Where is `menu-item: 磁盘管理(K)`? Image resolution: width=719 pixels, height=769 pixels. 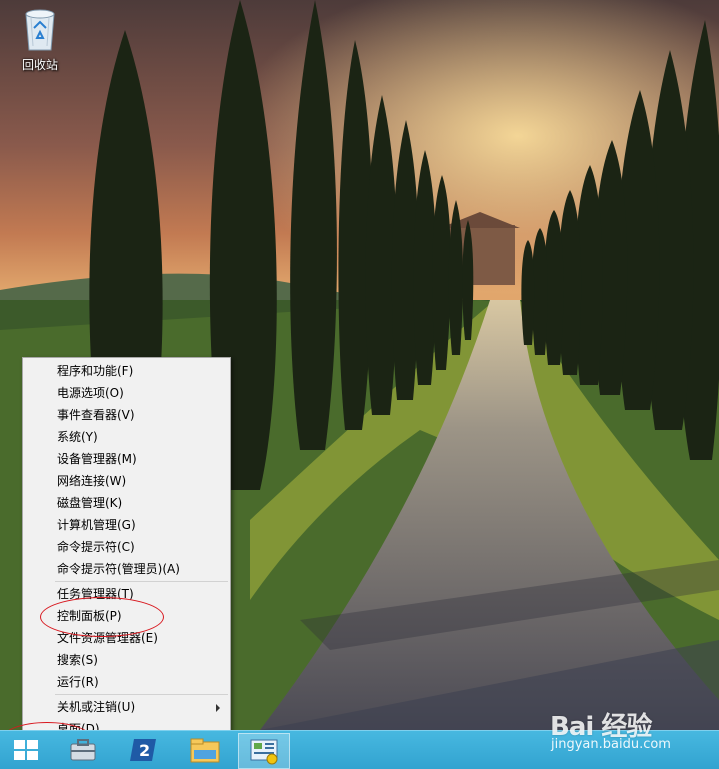 menu-item: 磁盘管理(K) is located at coordinates (126, 503).